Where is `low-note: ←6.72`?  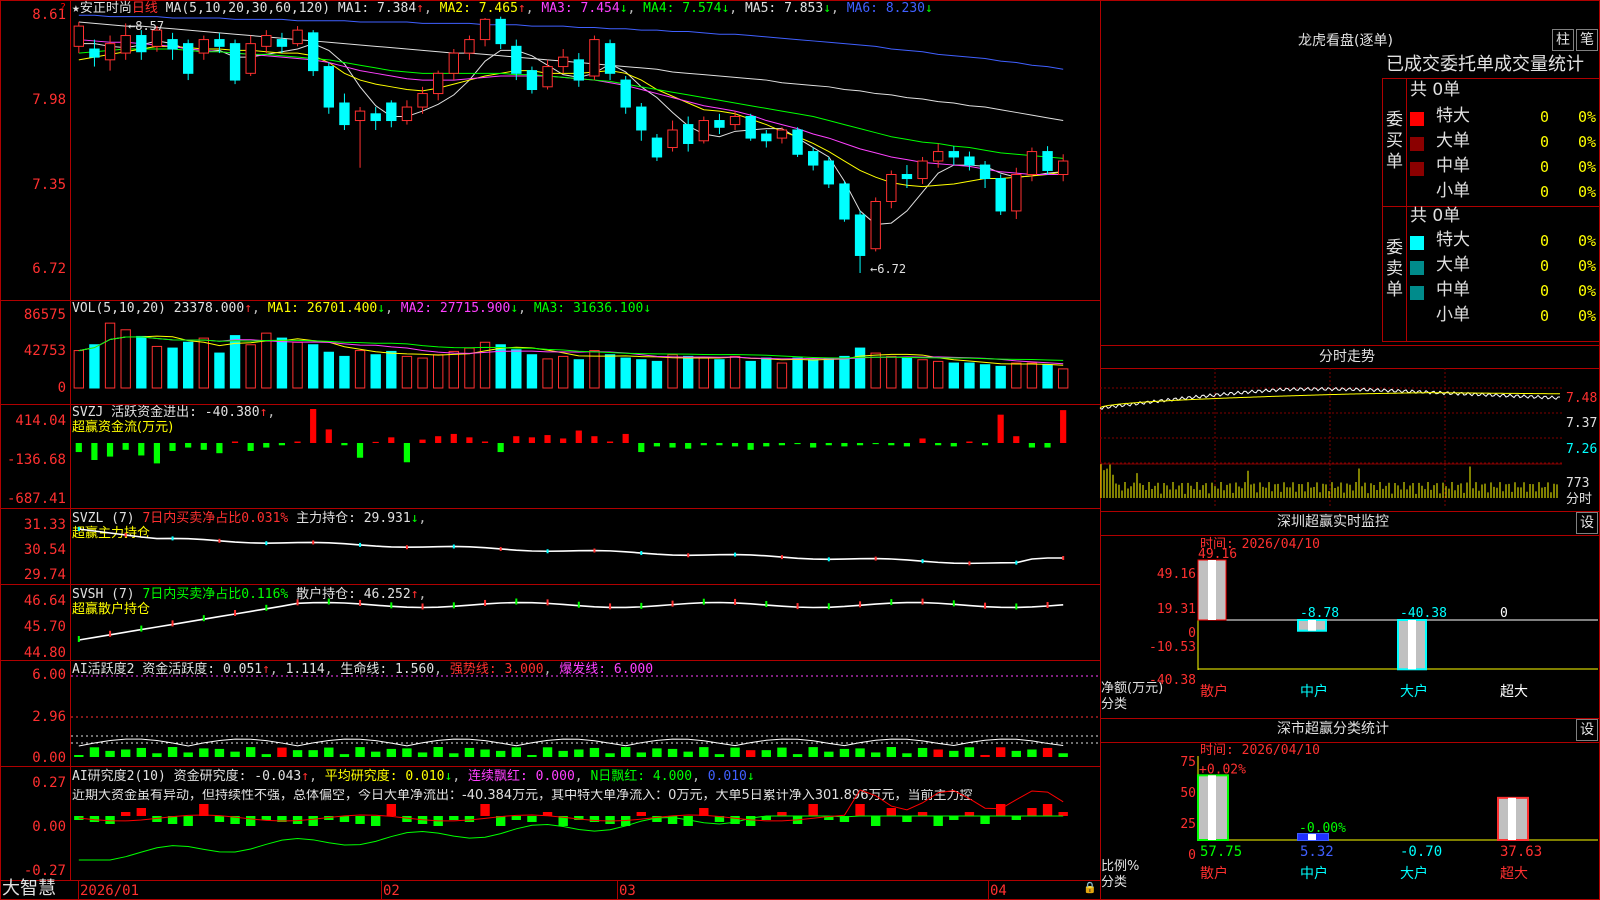
low-note: ←6.72 is located at coordinates (888, 269).